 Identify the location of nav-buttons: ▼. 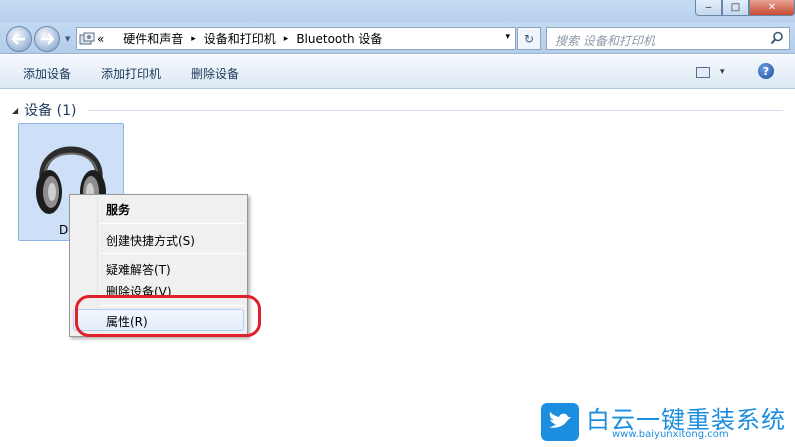
(39, 39).